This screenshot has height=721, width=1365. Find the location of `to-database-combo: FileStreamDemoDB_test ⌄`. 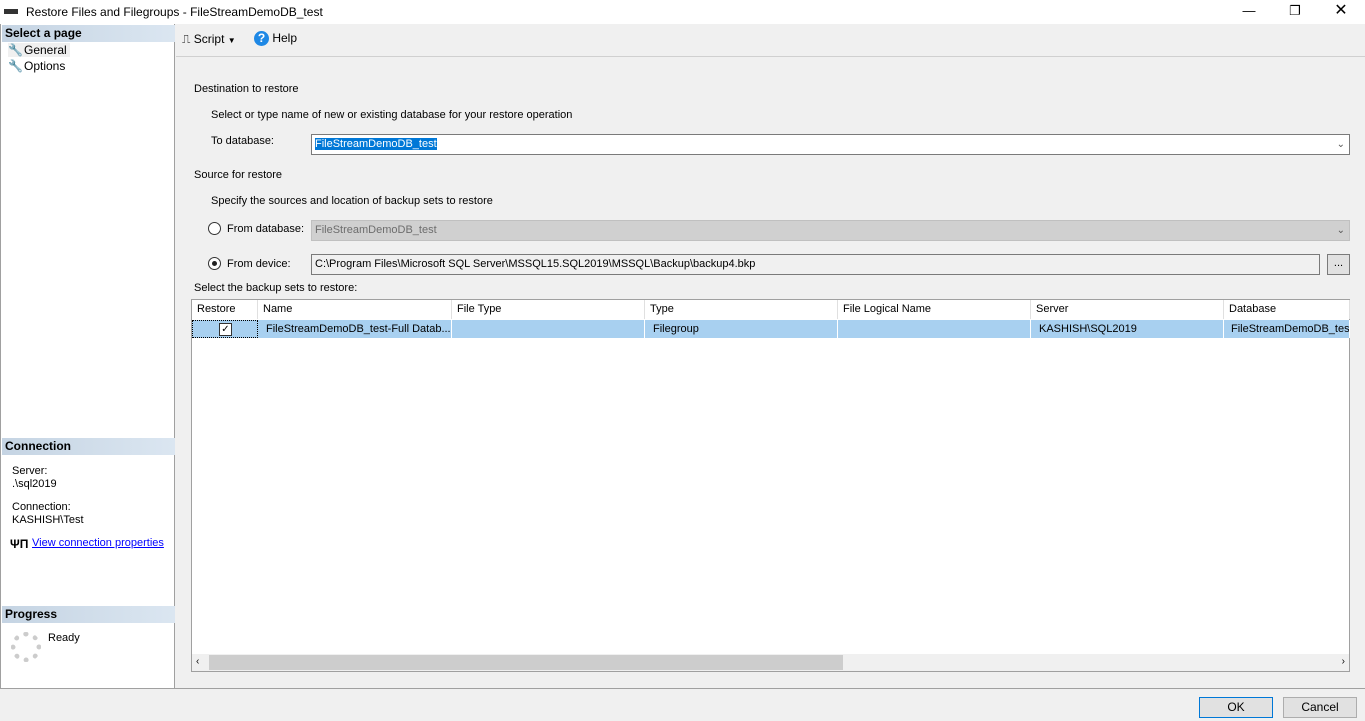

to-database-combo: FileStreamDemoDB_test ⌄ is located at coordinates (830, 144).